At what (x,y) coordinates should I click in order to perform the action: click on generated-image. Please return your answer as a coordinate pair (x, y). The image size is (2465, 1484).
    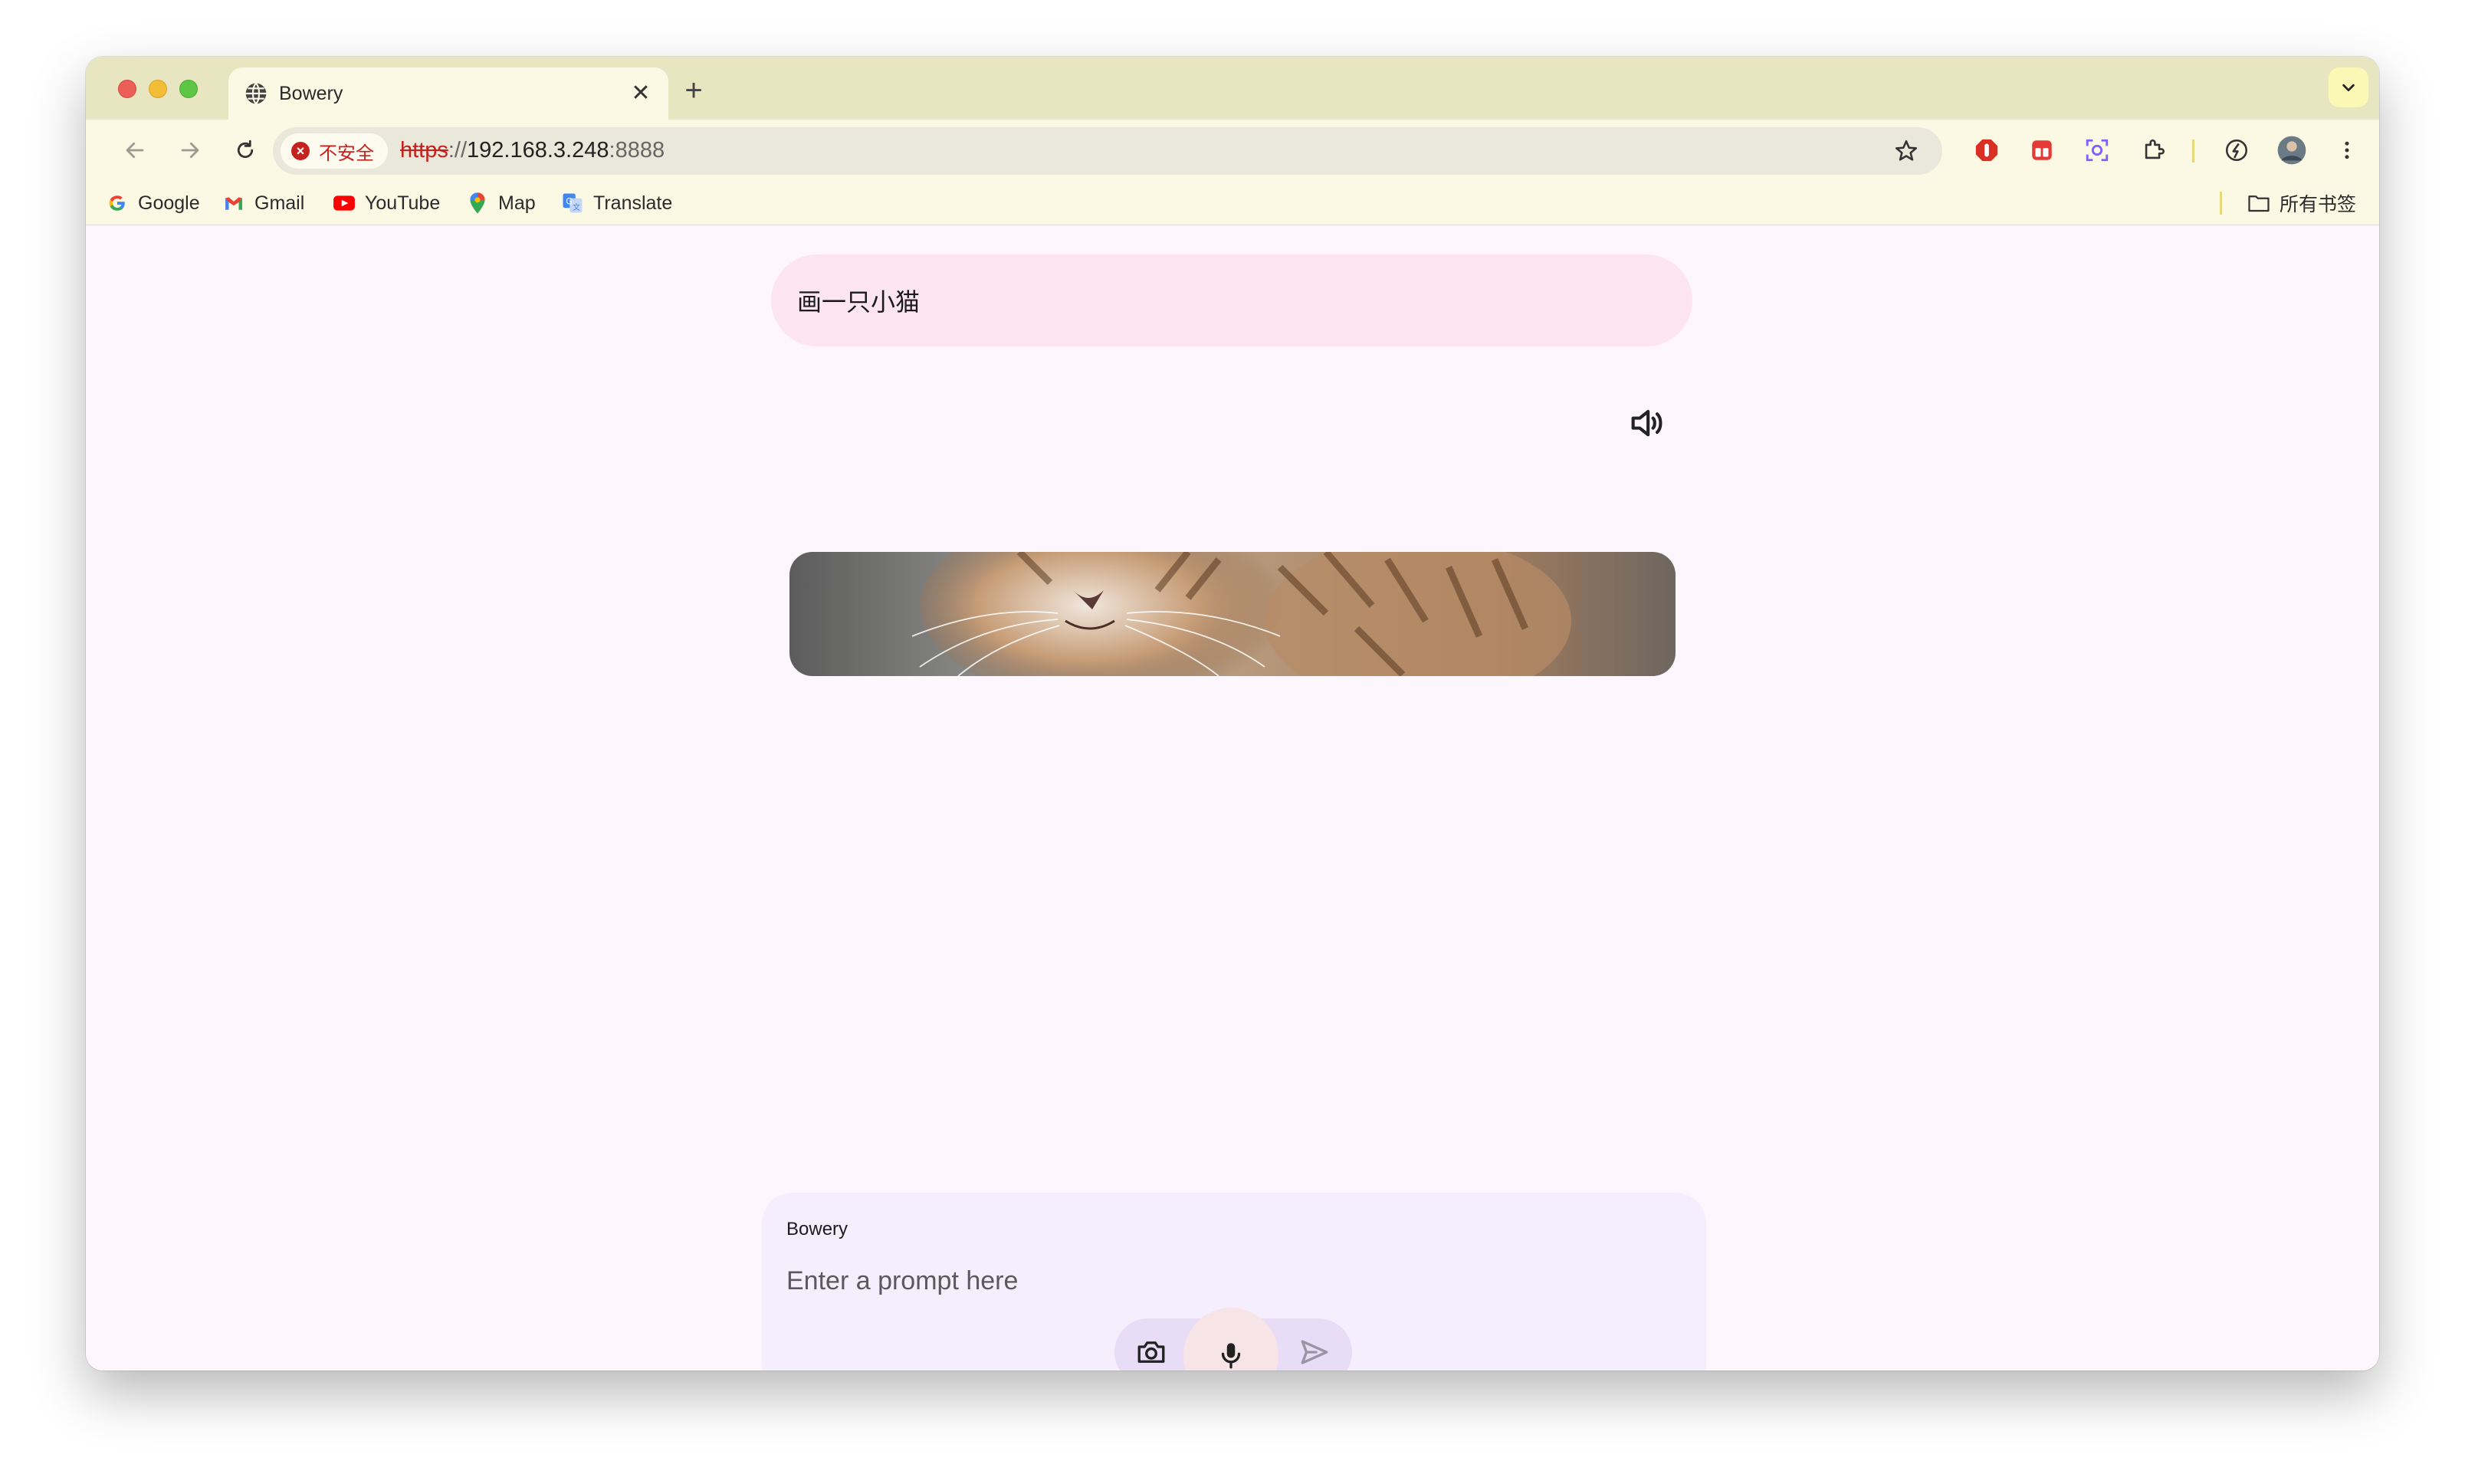
    Looking at the image, I should click on (1232, 614).